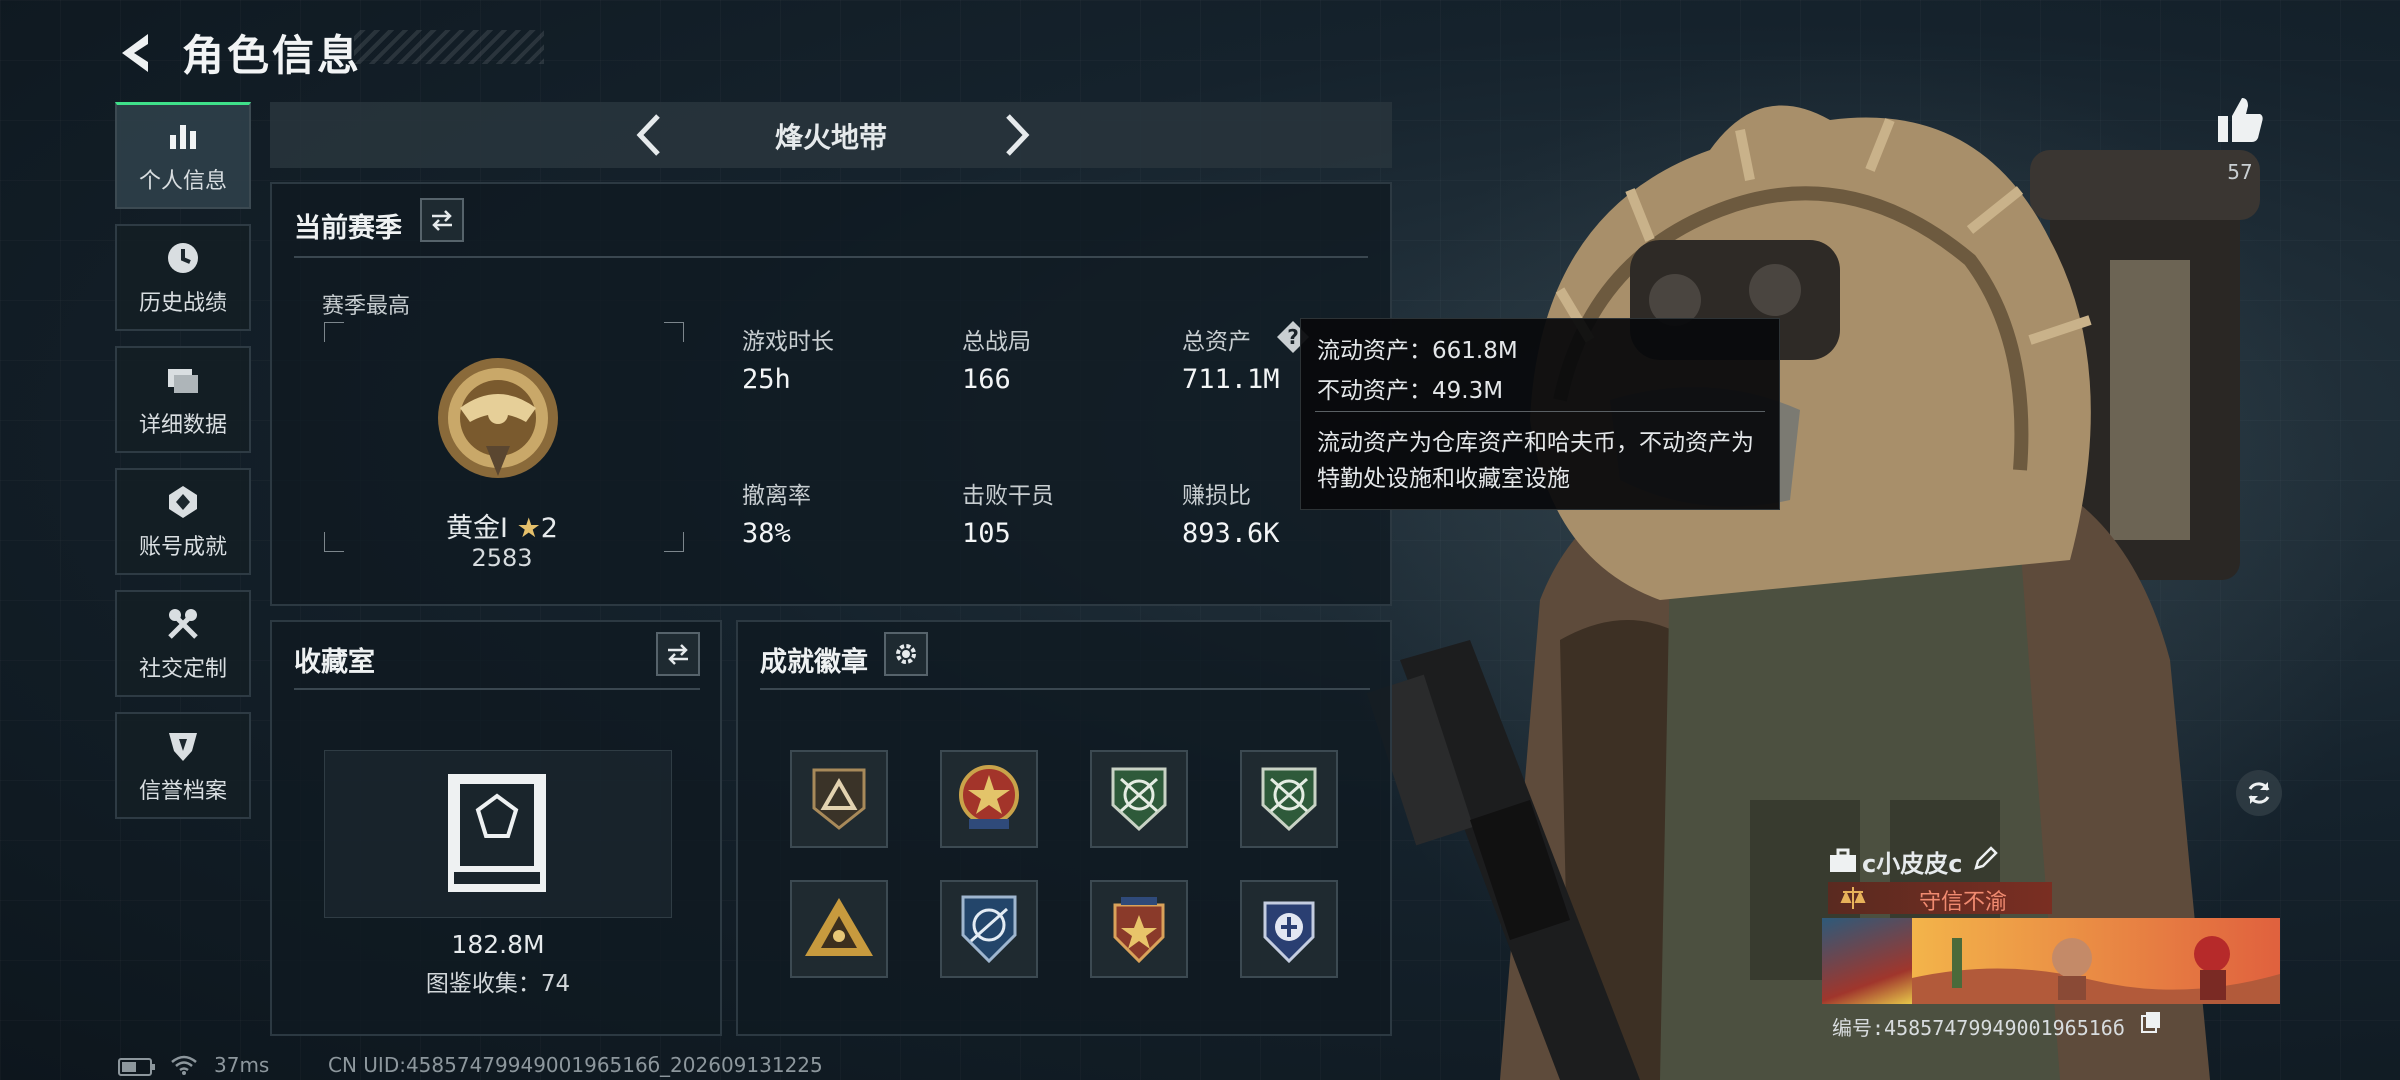  I want to click on folders-icon, so click(183, 380).